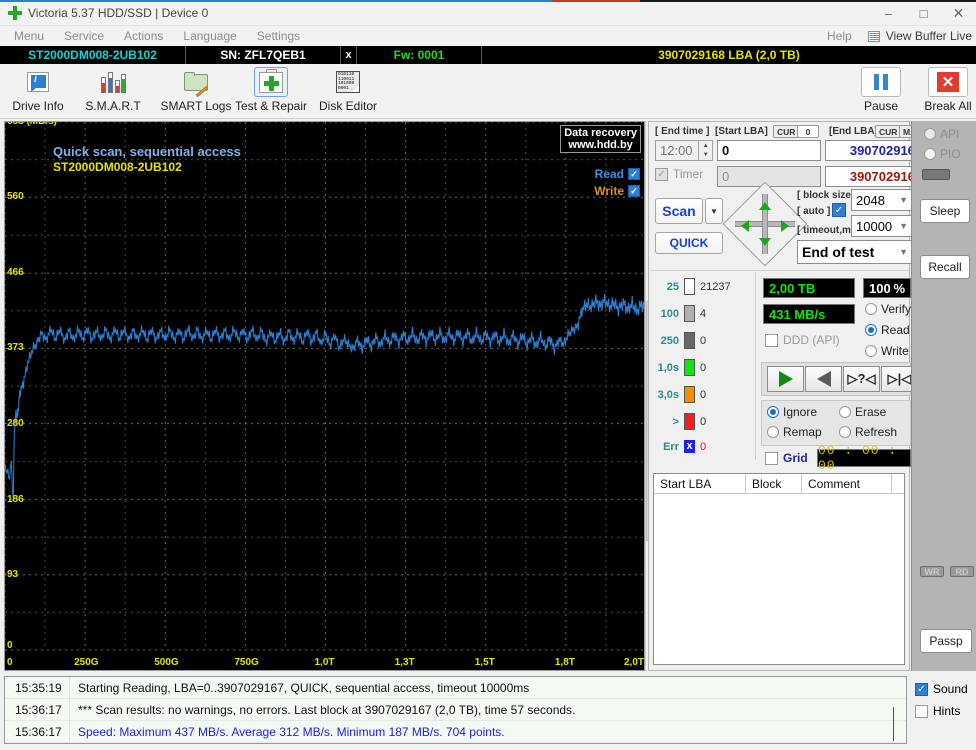 This screenshot has width=976, height=750. What do you see at coordinates (113, 92) in the screenshot?
I see `smart-button: S.M.A.R.T` at bounding box center [113, 92].